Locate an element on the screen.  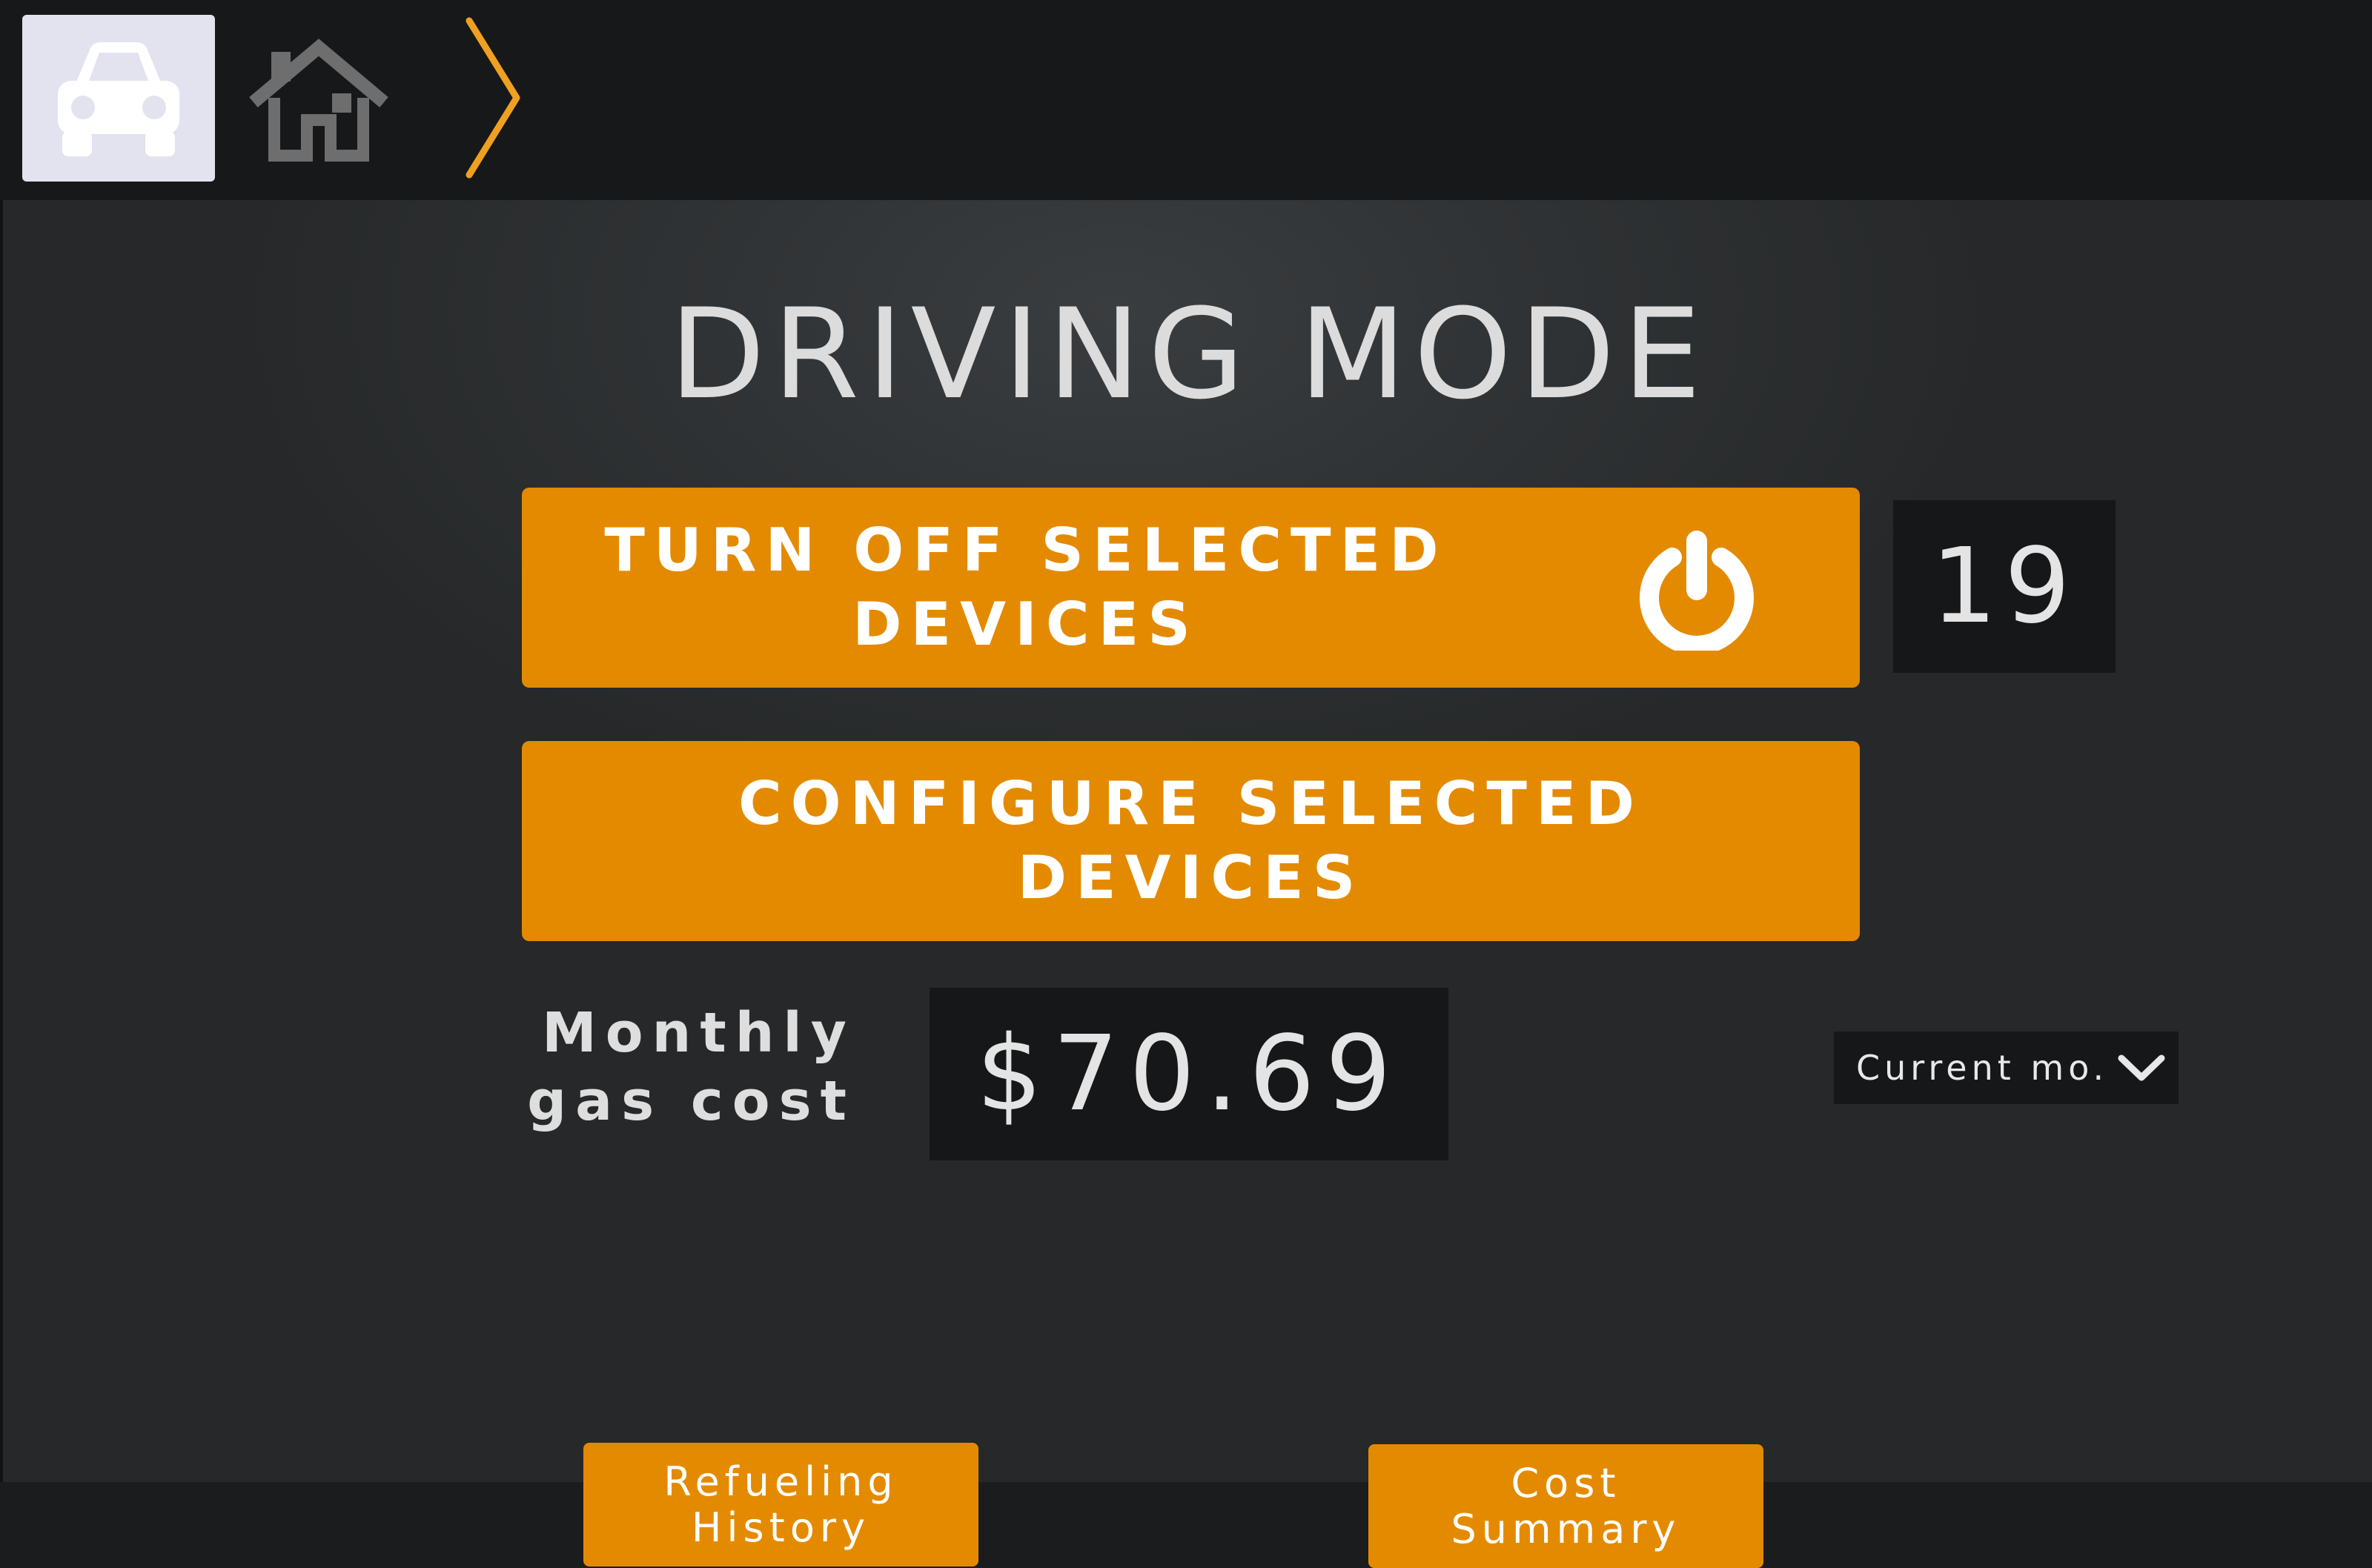
selected-device-count: 19 is located at coordinates (2004, 586).